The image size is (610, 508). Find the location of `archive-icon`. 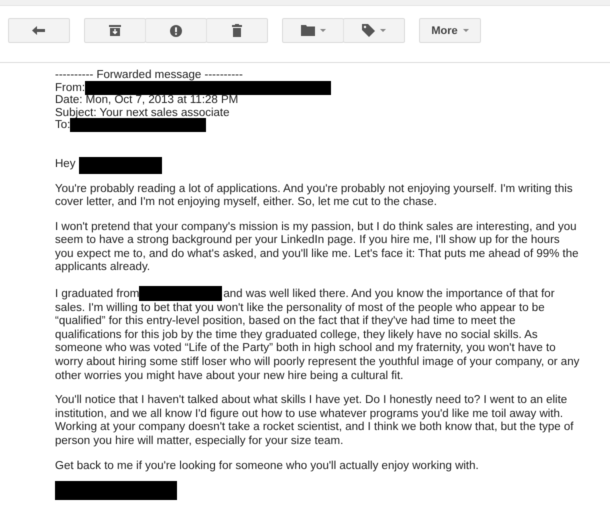

archive-icon is located at coordinates (115, 30).